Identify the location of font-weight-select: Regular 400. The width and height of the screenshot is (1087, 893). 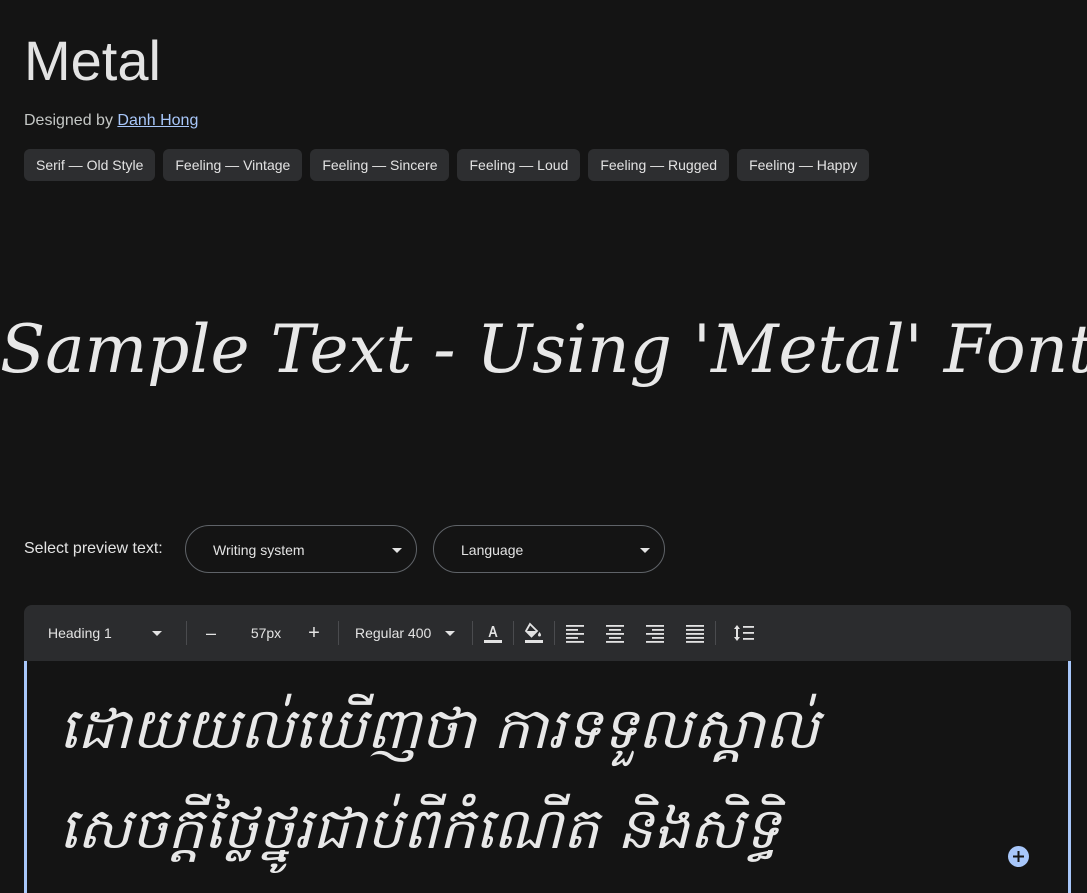
(410, 633).